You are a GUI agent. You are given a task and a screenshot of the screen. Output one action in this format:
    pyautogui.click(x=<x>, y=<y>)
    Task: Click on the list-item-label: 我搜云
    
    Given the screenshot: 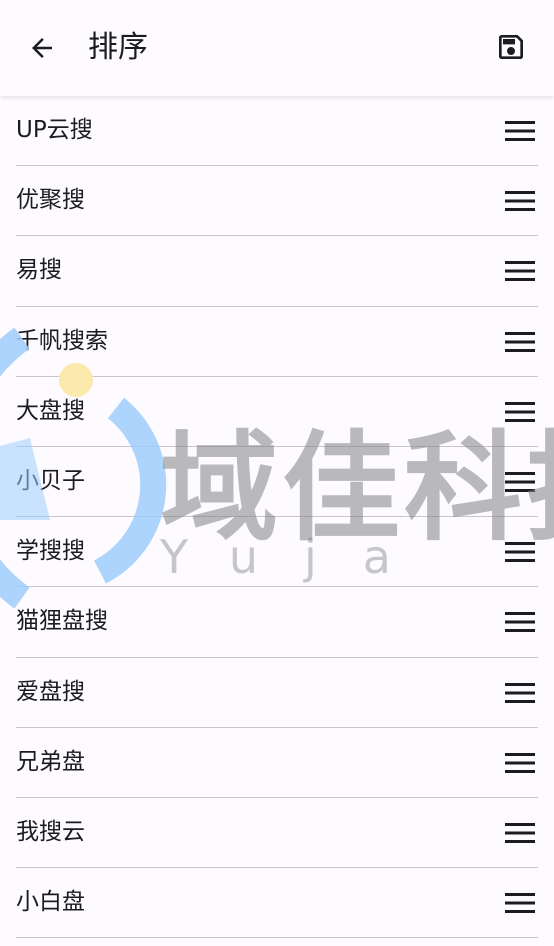 What is the action you would take?
    pyautogui.click(x=50, y=831)
    